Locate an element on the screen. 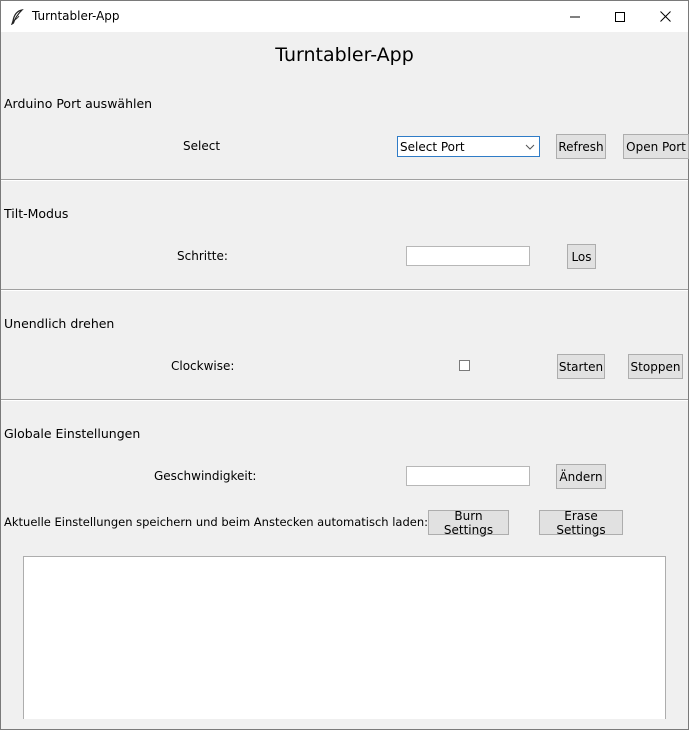 This screenshot has width=689, height=730. open-port-button: Open Port is located at coordinates (656, 146).